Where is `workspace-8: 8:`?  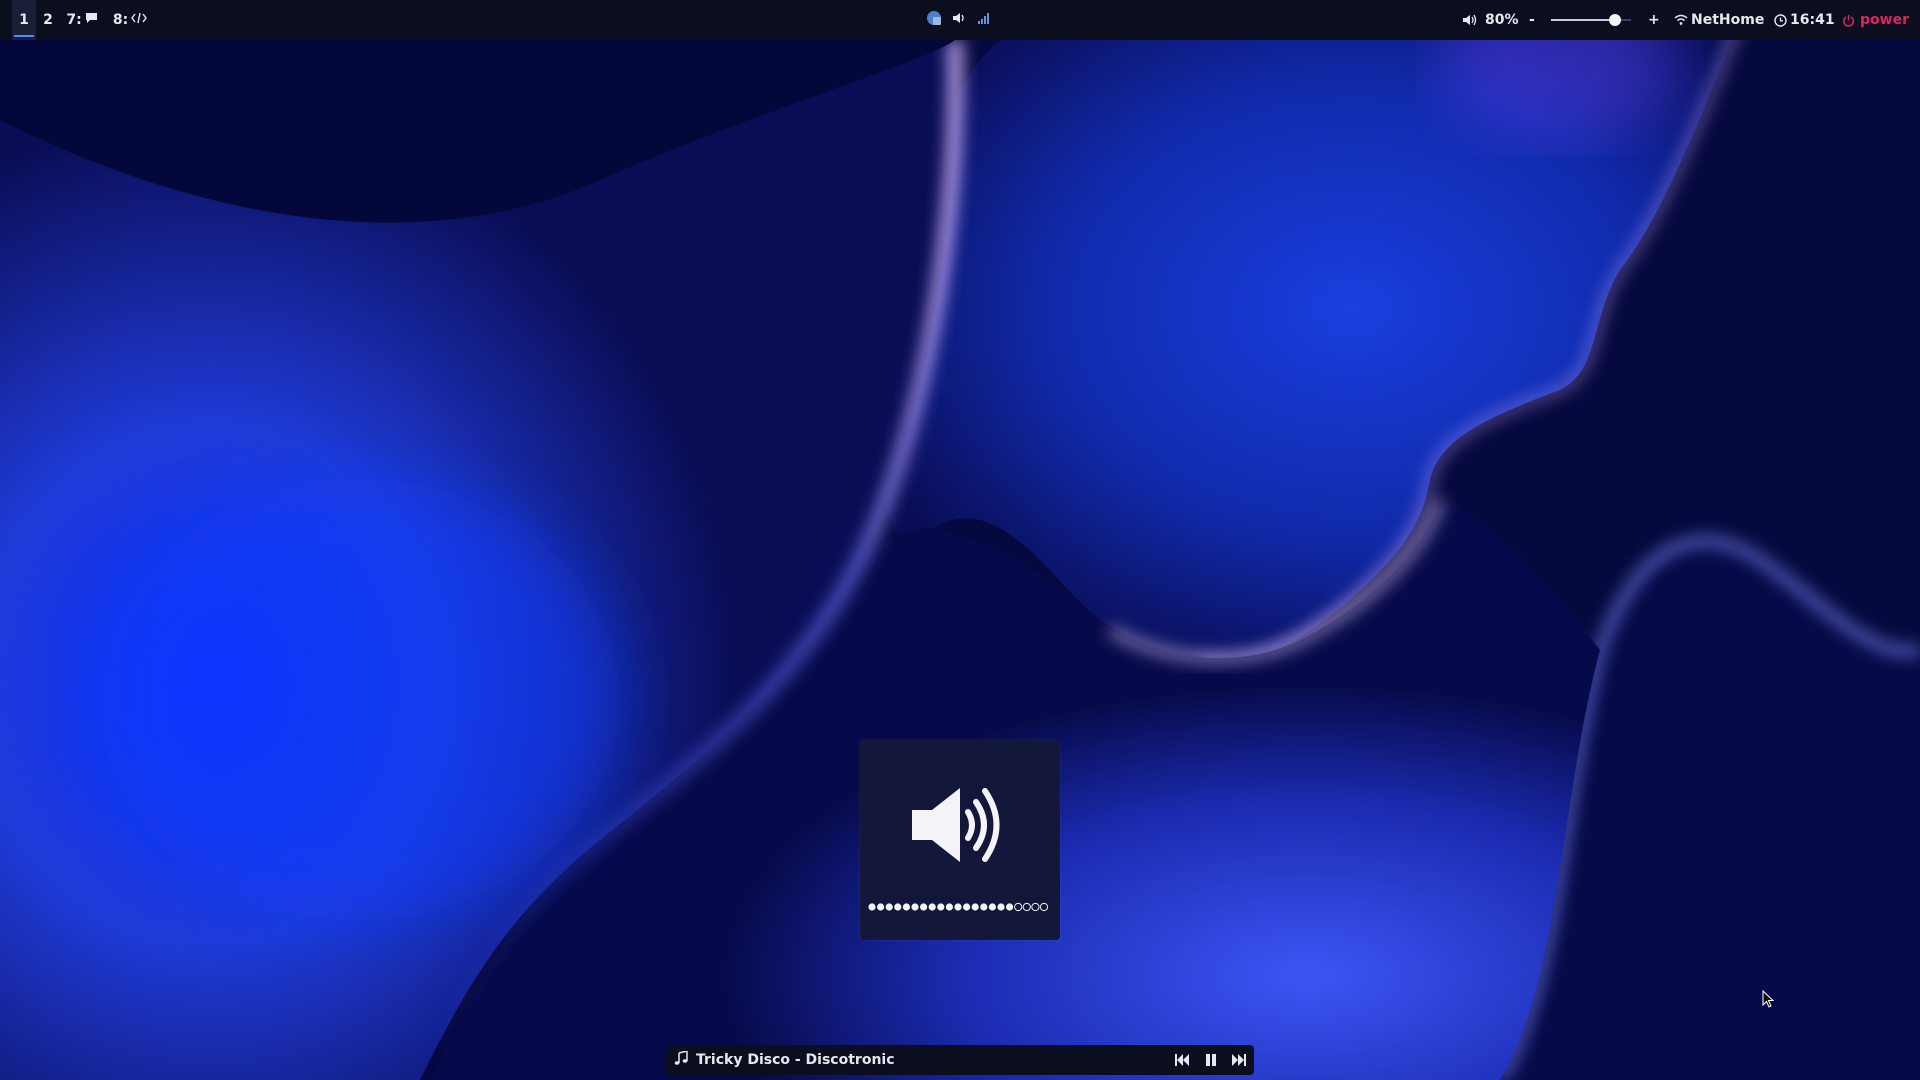
workspace-8: 8: is located at coordinates (130, 20).